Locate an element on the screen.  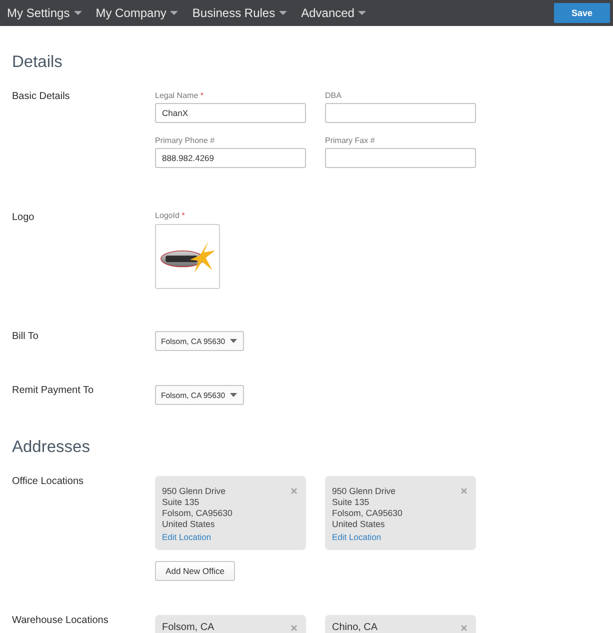
save-button: Save is located at coordinates (582, 13).